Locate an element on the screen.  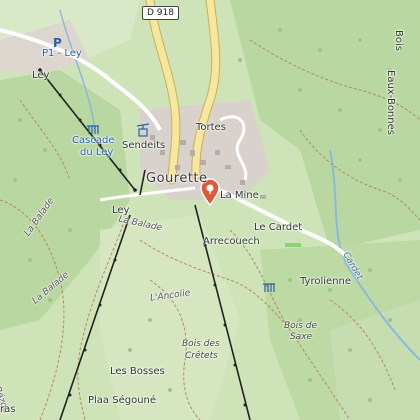
tyrolienne-label: Tyrolienne is located at coordinates (325, 282).